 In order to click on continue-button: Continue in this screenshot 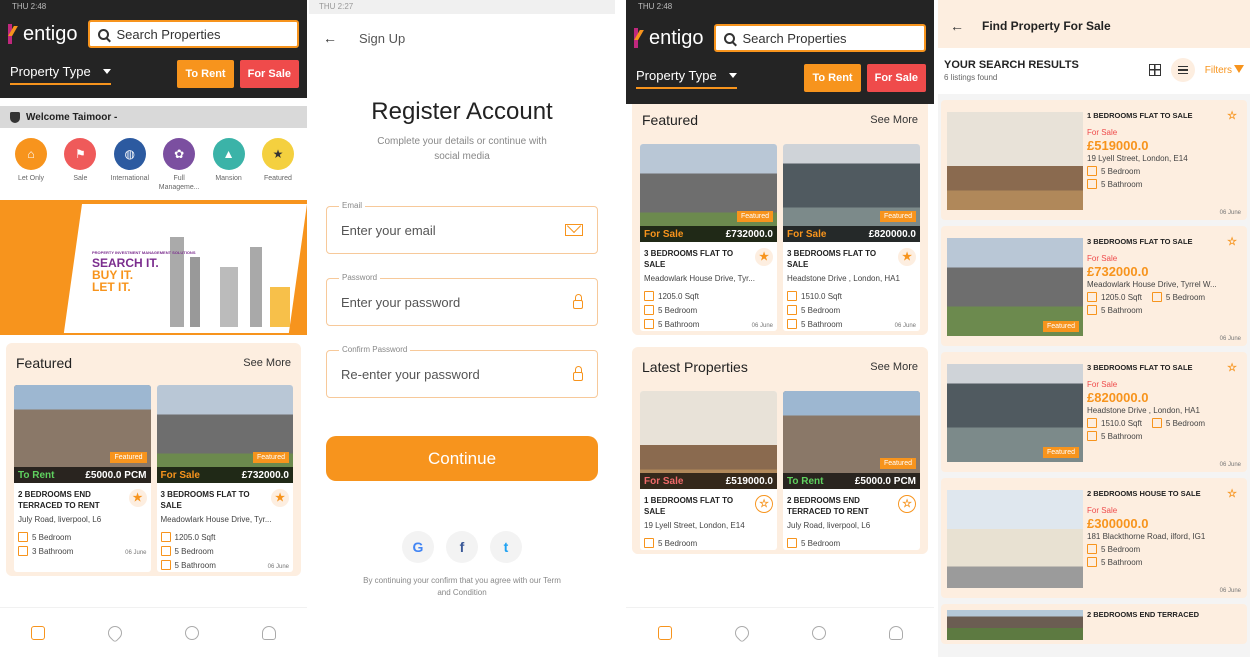, I will do `click(462, 458)`.